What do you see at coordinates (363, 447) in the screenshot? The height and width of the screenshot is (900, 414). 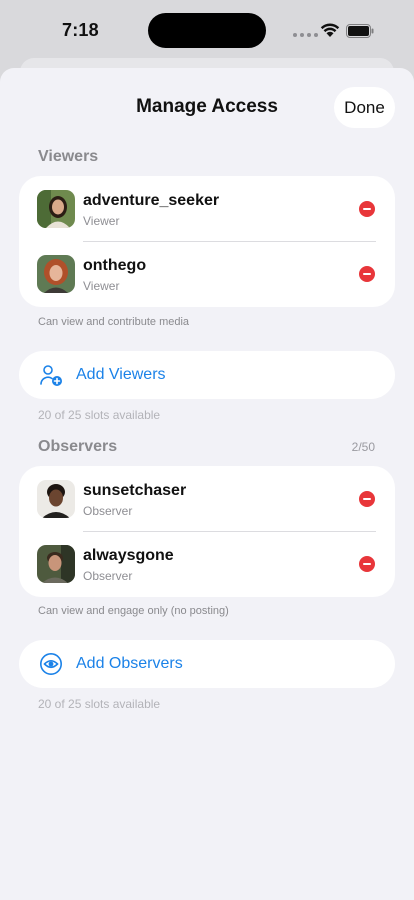 I see `observers-count: 2/50` at bounding box center [363, 447].